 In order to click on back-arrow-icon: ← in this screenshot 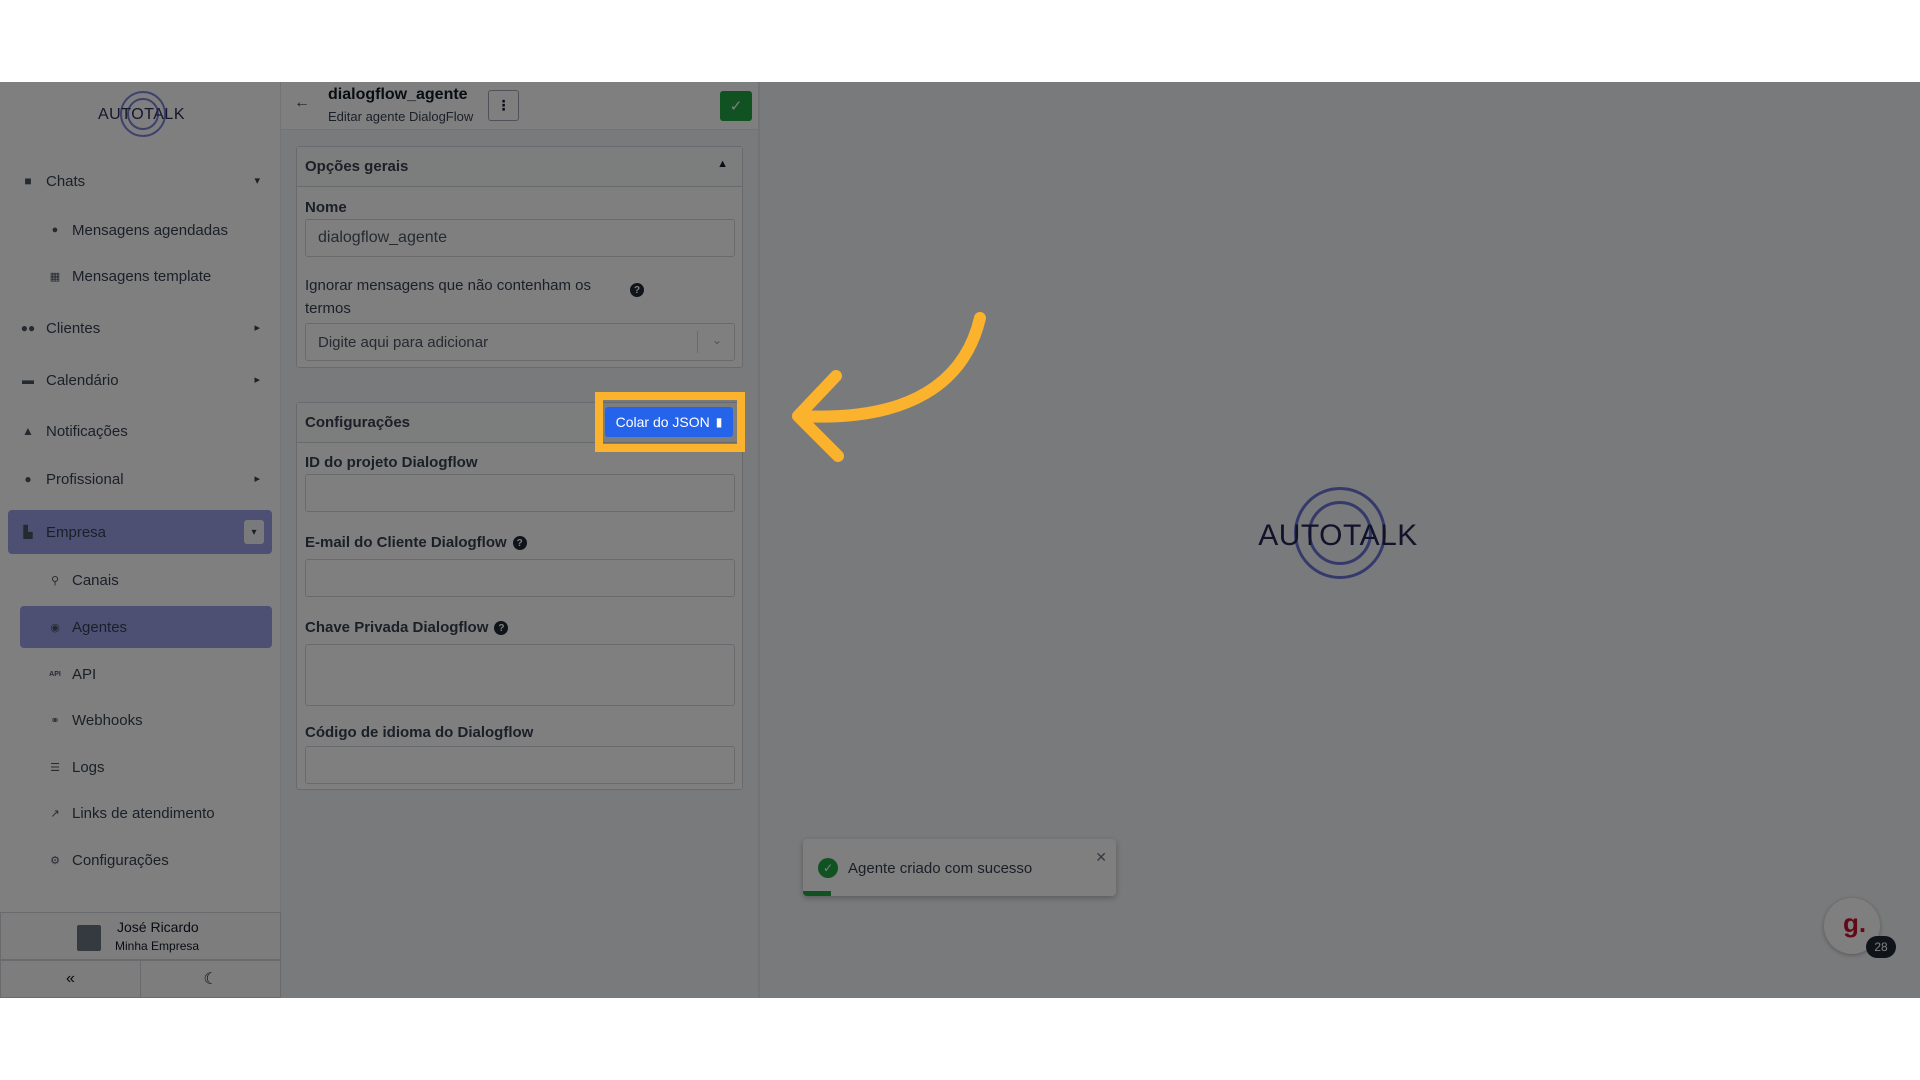, I will do `click(302, 103)`.